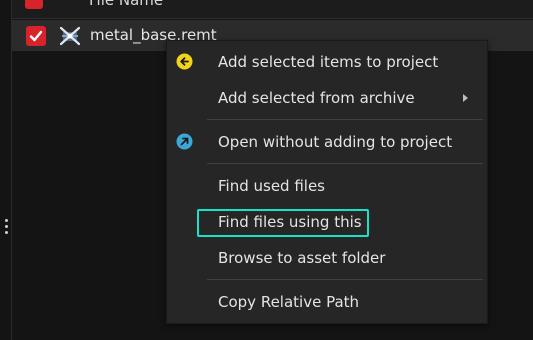  Describe the element at coordinates (302, 258) in the screenshot. I see `menu-item-label: Browse to asset folder` at that location.